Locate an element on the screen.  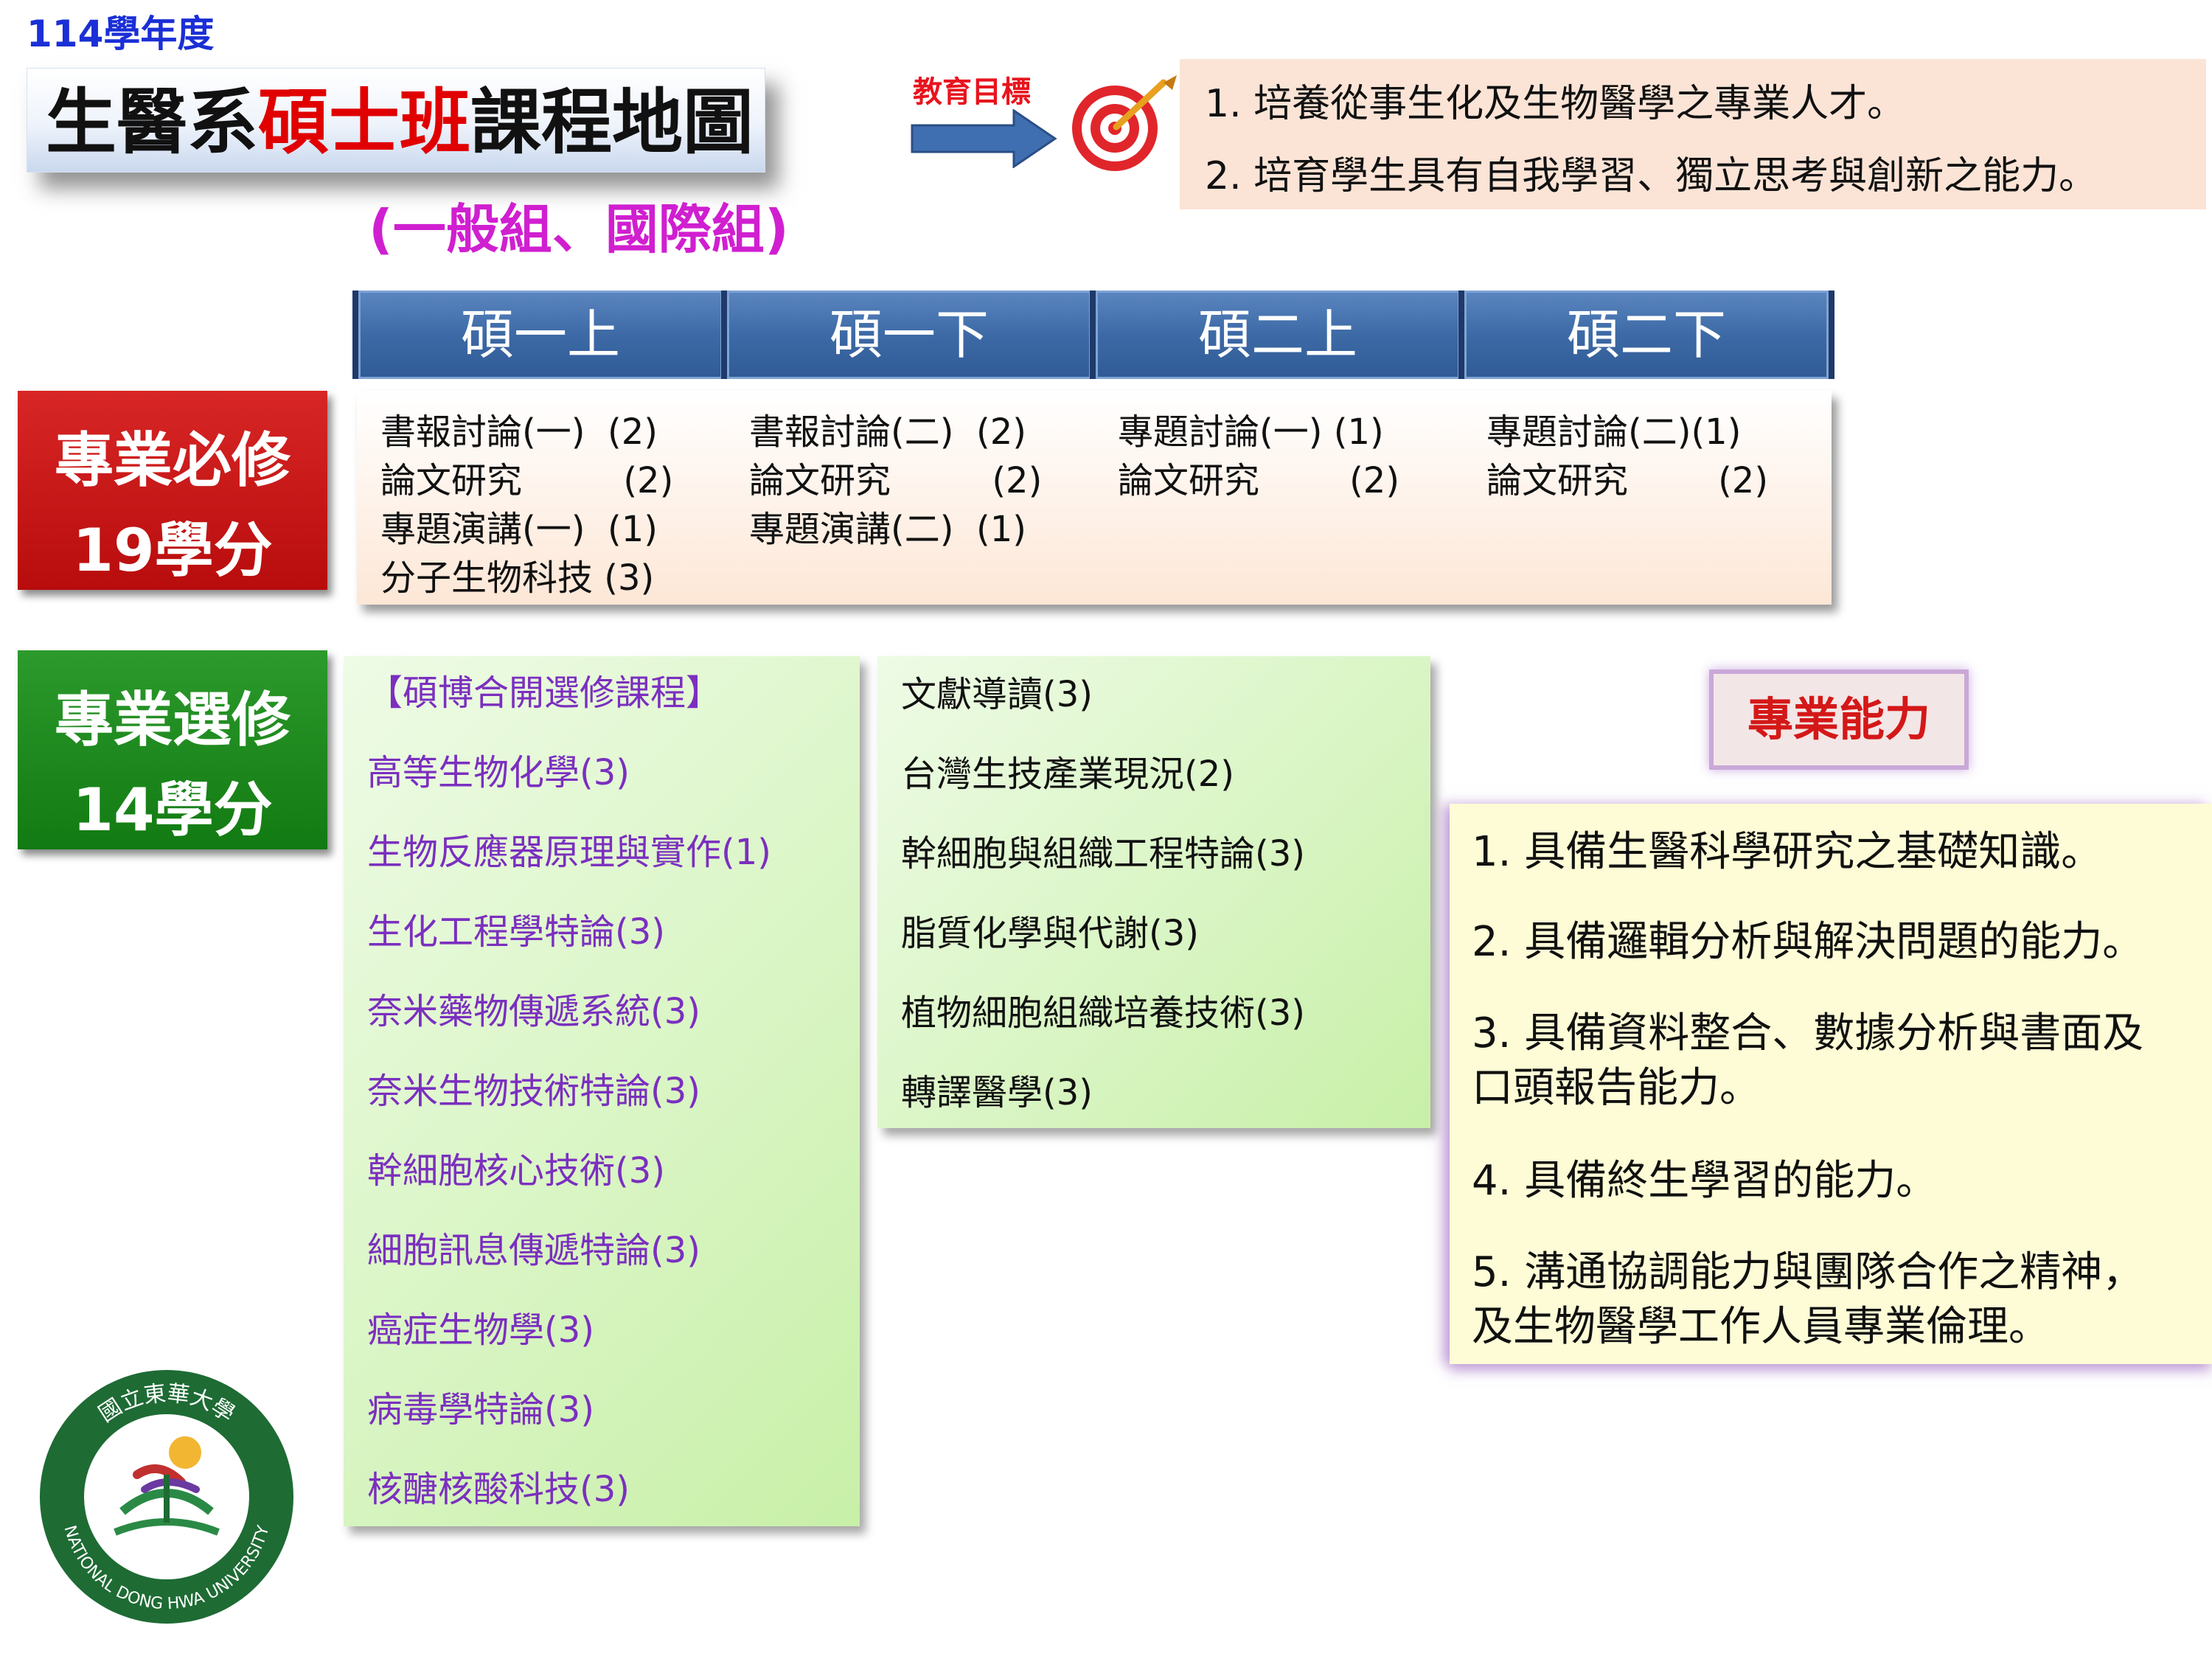
list-item: 台灣生技產業現況(2) is located at coordinates (1067, 774).